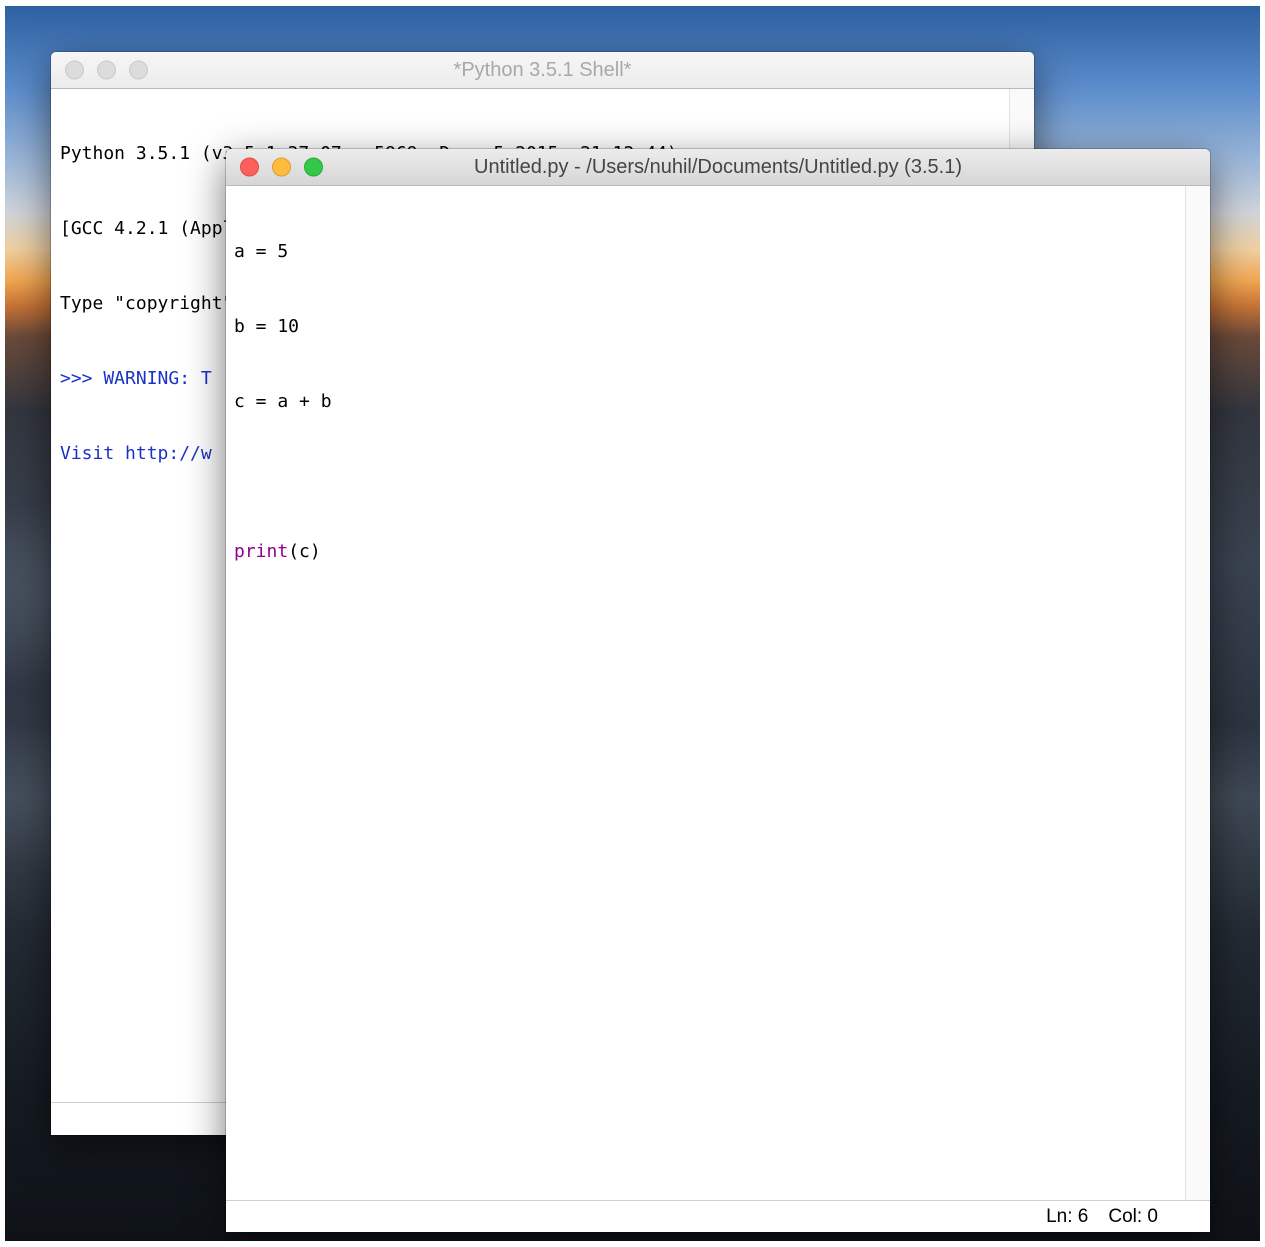  Describe the element at coordinates (249, 167) in the screenshot. I see `editor-close-button` at that location.